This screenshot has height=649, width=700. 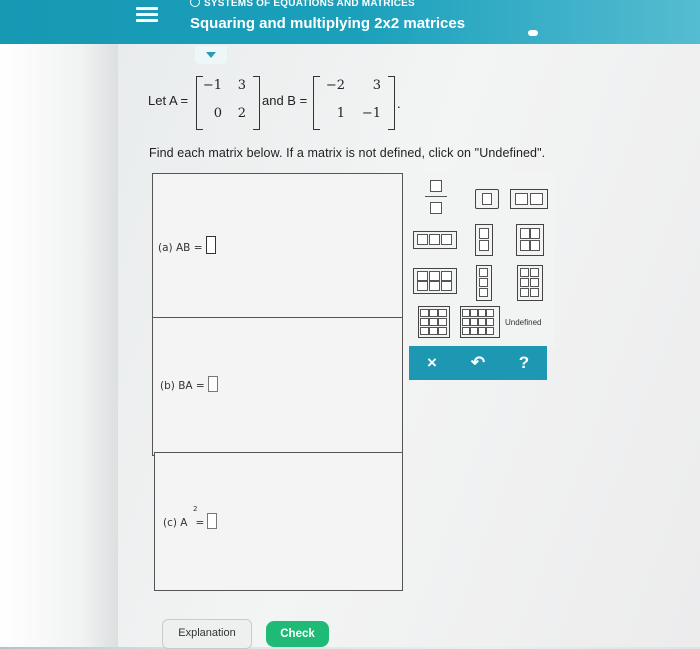 I want to click on matrix-3x4-icon, so click(x=480, y=322).